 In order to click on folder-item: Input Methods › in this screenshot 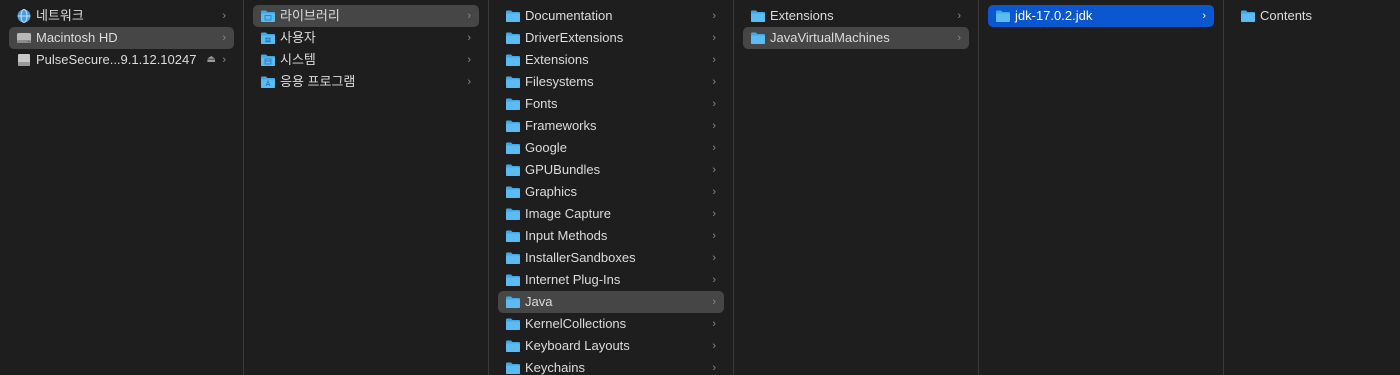, I will do `click(611, 236)`.